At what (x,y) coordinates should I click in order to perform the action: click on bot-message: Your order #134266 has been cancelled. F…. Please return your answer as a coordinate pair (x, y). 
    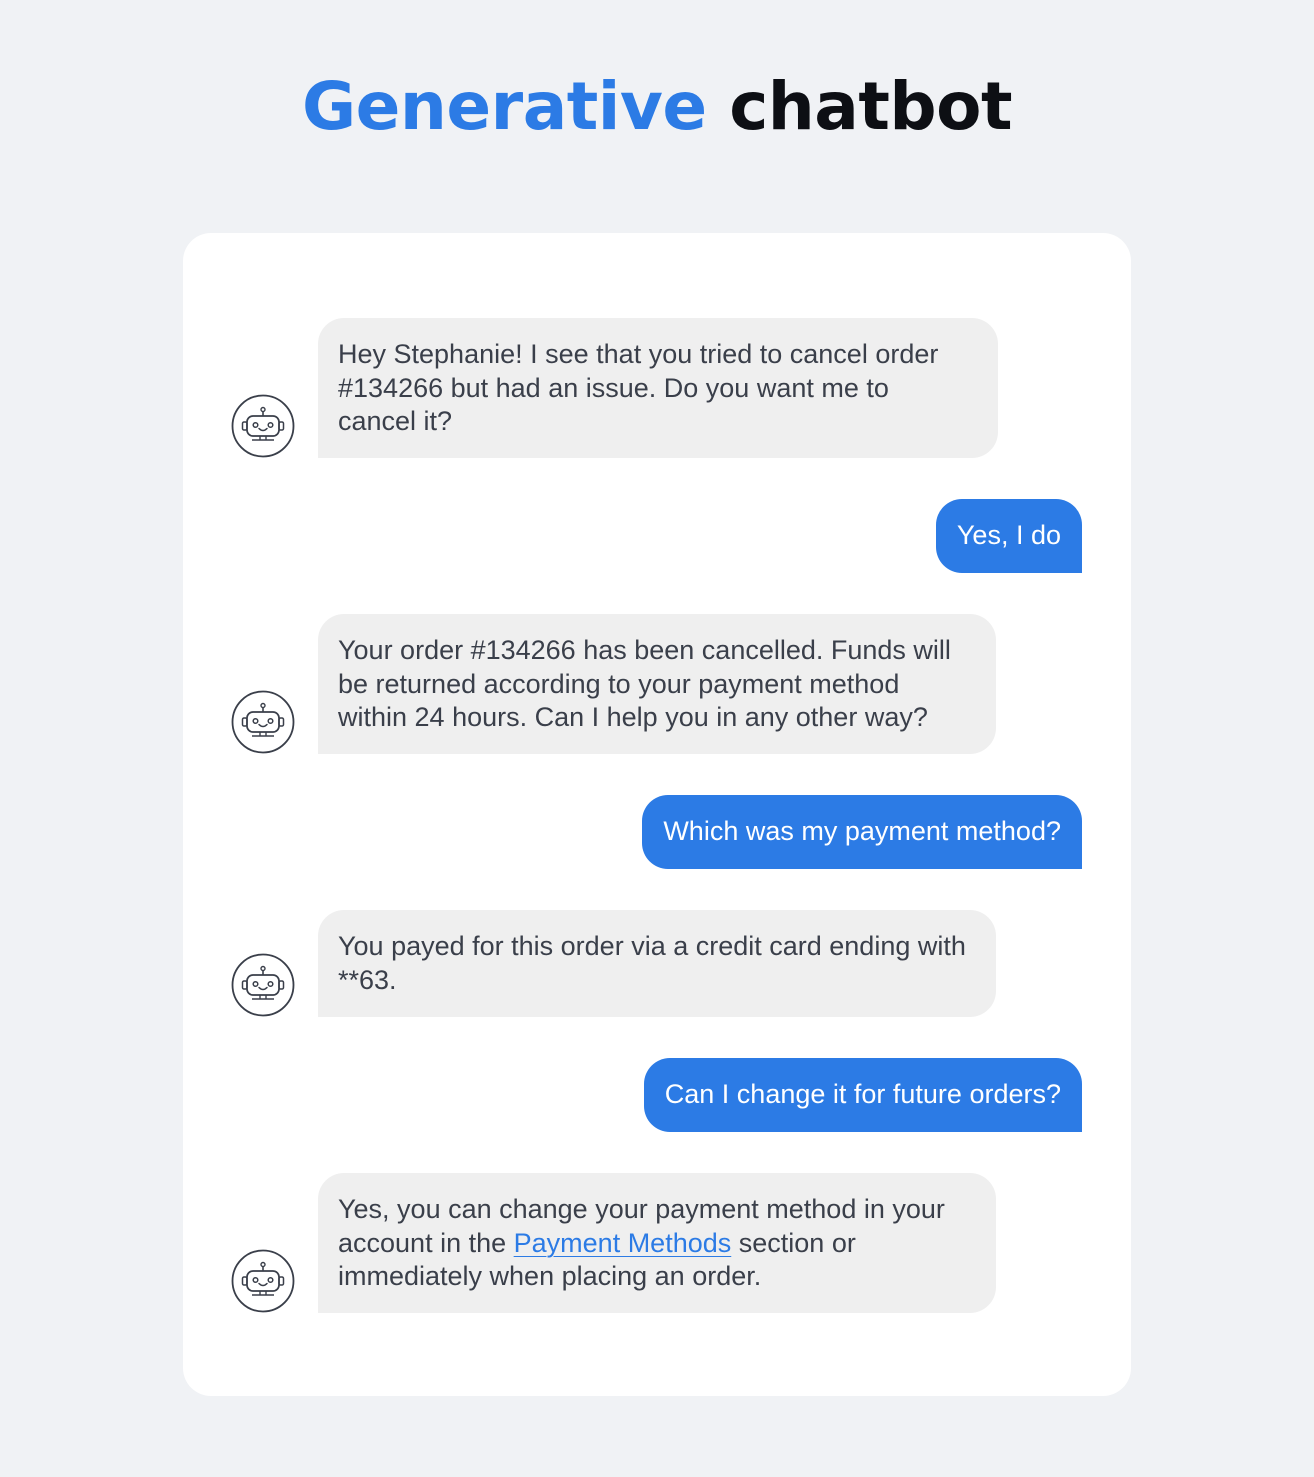
    Looking at the image, I should click on (657, 684).